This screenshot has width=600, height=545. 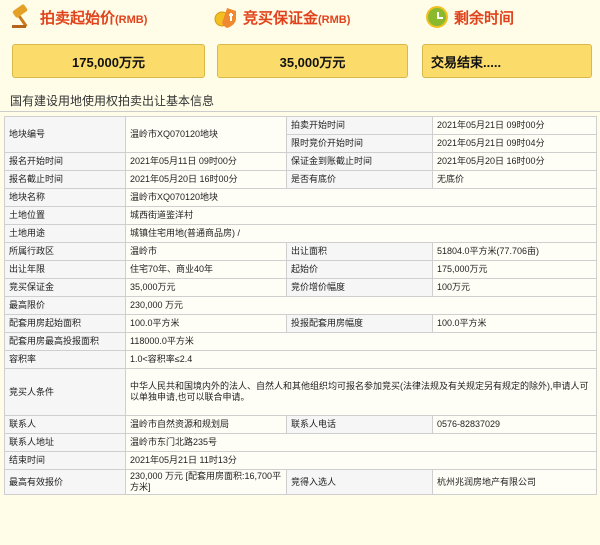 I want to click on table-row: 容积率 1.0<容积率≤2.4, so click(x=300, y=359).